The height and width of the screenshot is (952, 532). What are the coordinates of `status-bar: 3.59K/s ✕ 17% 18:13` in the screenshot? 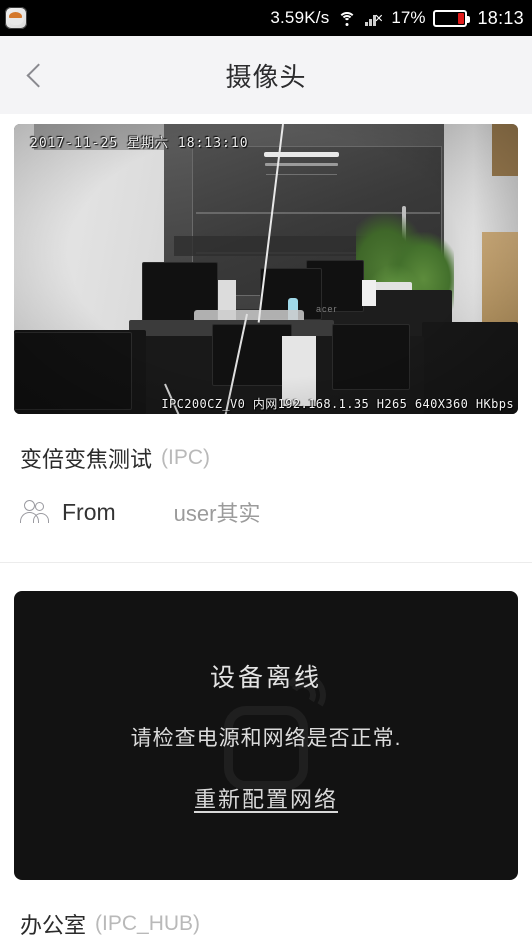 It's located at (266, 18).